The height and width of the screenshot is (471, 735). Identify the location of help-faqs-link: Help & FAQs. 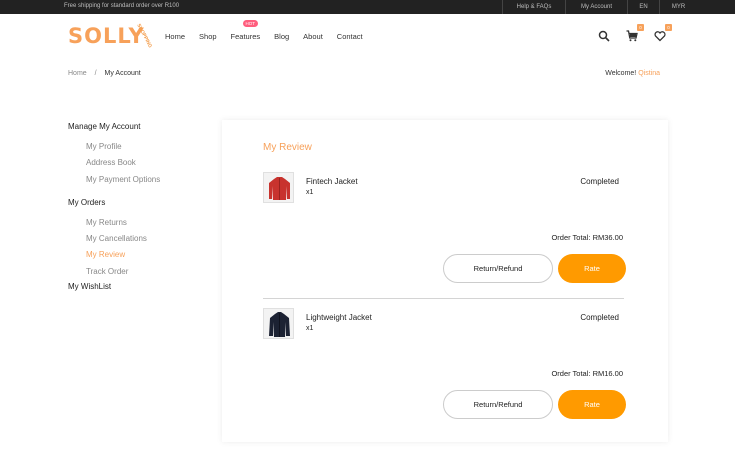
(533, 7).